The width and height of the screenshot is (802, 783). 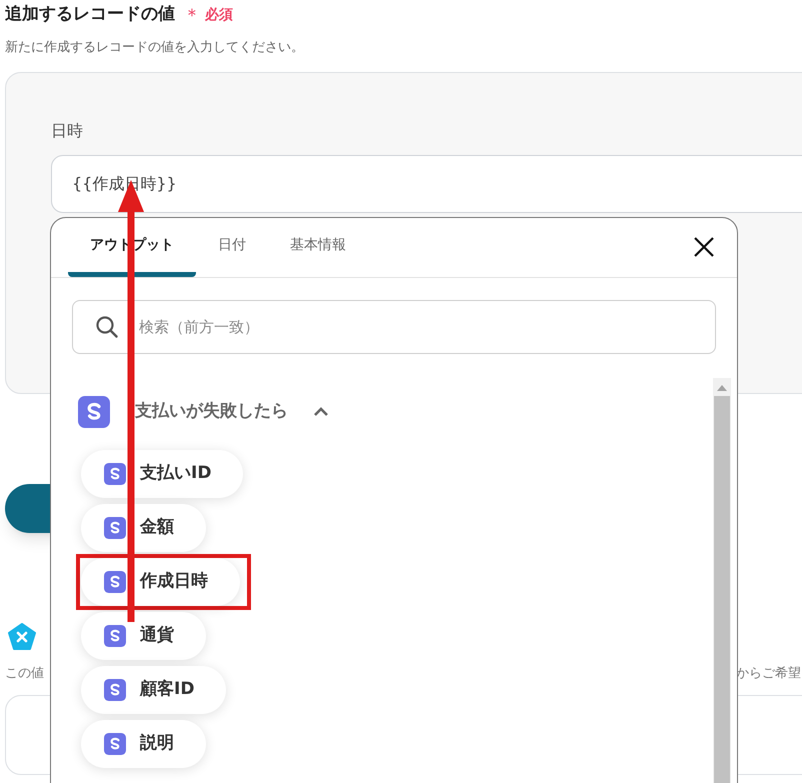 I want to click on field-label: 日時, so click(x=67, y=131).